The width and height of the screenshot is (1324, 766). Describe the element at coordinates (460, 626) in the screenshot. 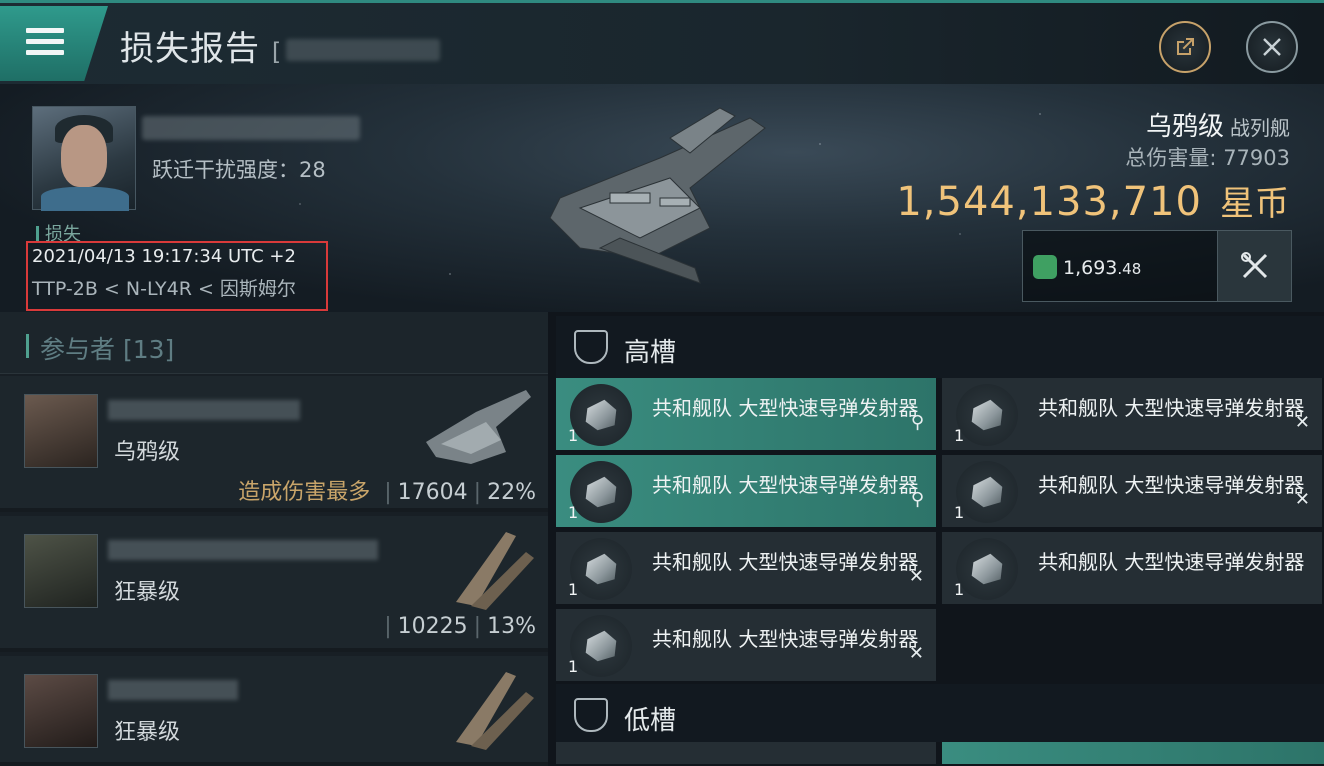

I see `participant-stats: | 10225 | 13%` at that location.